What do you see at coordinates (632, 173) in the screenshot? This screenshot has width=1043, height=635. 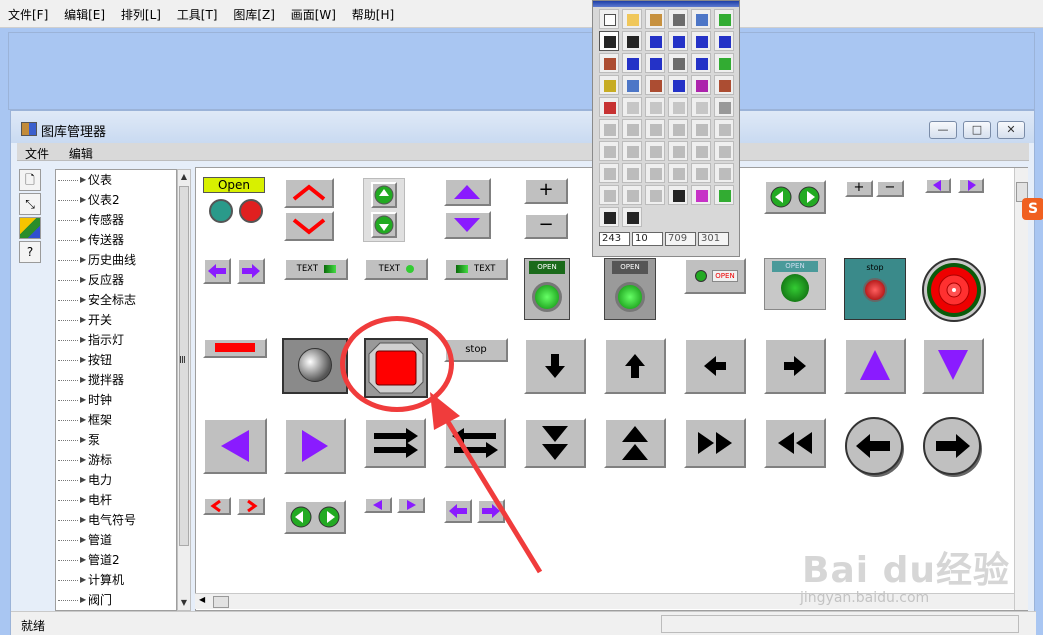 I see `align-mid-icon` at bounding box center [632, 173].